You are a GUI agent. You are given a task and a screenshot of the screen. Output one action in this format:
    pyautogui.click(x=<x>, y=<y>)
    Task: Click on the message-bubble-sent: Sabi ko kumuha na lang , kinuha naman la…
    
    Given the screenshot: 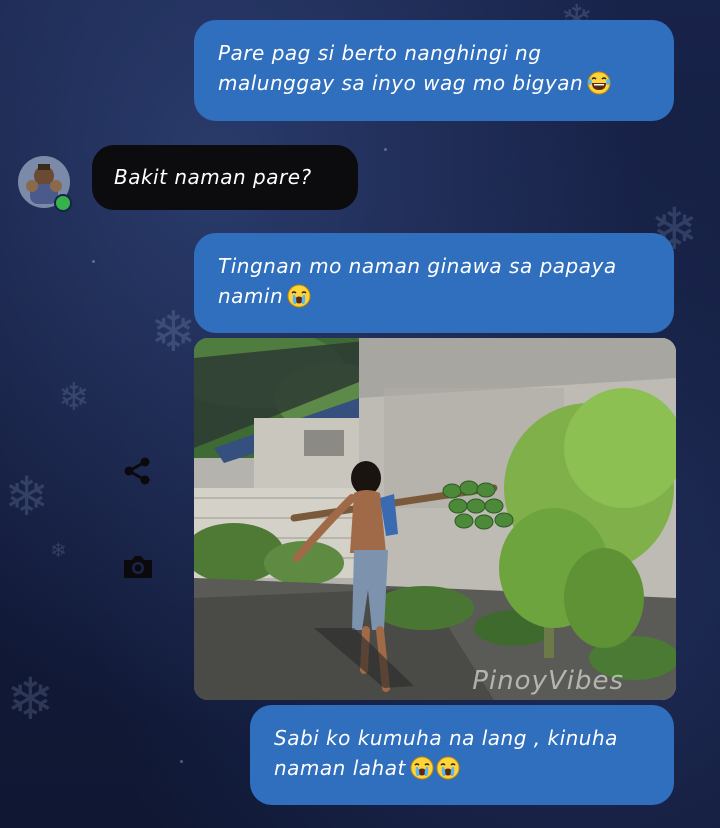 What is the action you would take?
    pyautogui.click(x=462, y=755)
    